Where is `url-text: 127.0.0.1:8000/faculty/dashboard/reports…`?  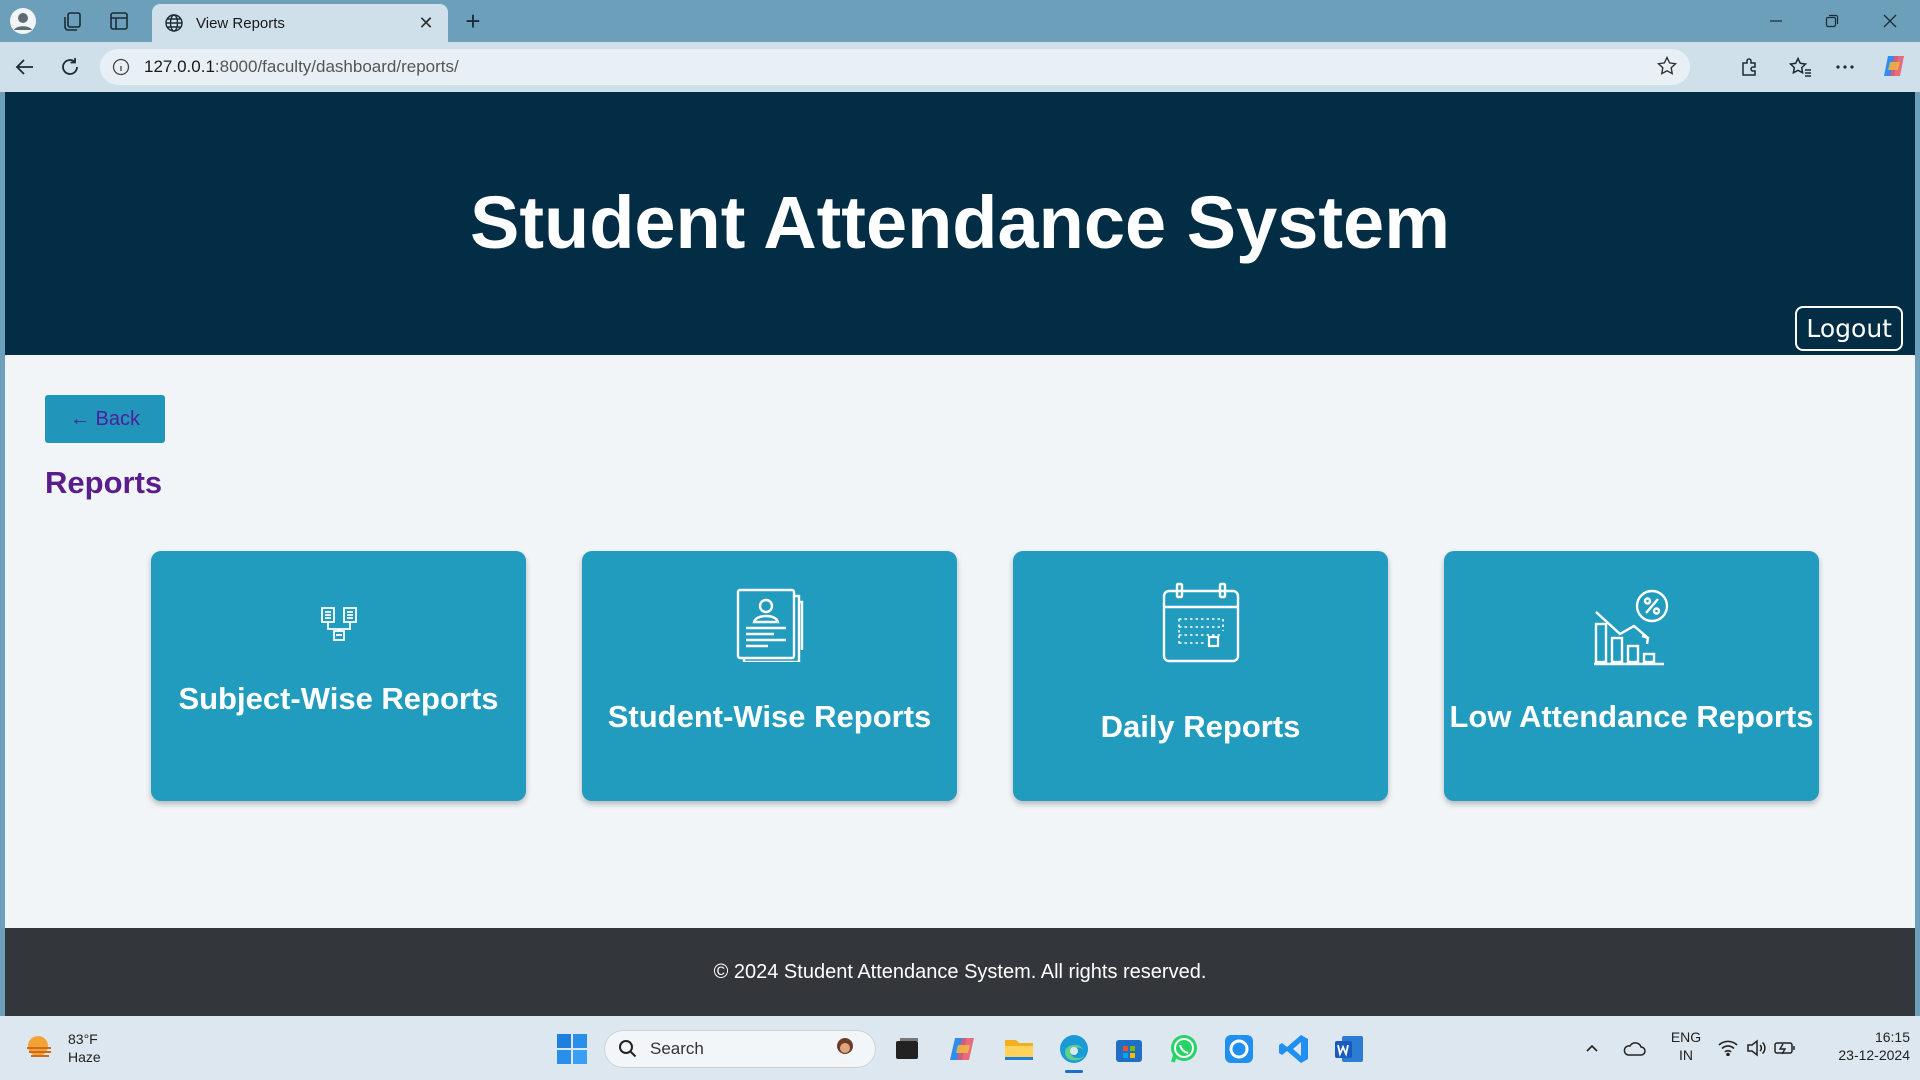 url-text: 127.0.0.1:8000/faculty/dashboard/reports… is located at coordinates (301, 67).